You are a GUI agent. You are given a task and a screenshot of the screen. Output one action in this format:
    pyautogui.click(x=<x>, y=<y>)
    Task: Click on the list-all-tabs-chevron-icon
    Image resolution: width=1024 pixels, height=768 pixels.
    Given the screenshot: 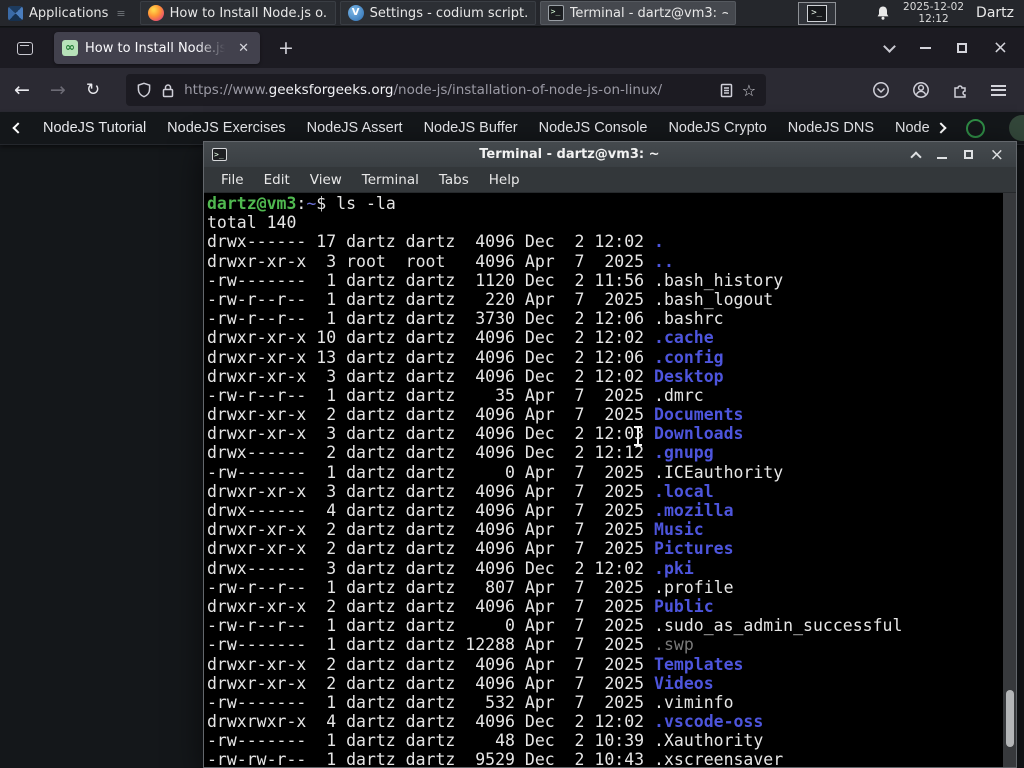 What is the action you would take?
    pyautogui.click(x=889, y=46)
    